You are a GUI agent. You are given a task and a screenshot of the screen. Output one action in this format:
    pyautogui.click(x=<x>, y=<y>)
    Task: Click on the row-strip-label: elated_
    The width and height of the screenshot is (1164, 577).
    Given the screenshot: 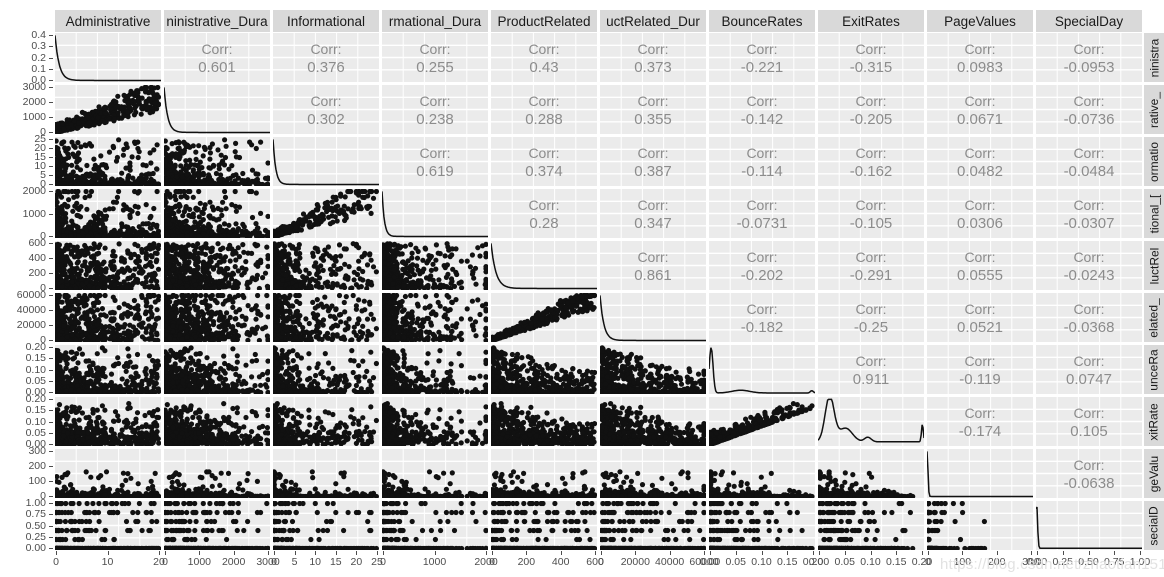 What is the action you would take?
    pyautogui.click(x=1154, y=317)
    